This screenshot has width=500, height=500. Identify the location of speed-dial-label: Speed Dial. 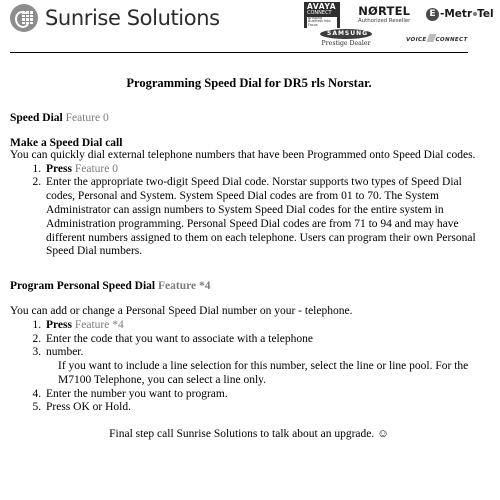
(36, 118).